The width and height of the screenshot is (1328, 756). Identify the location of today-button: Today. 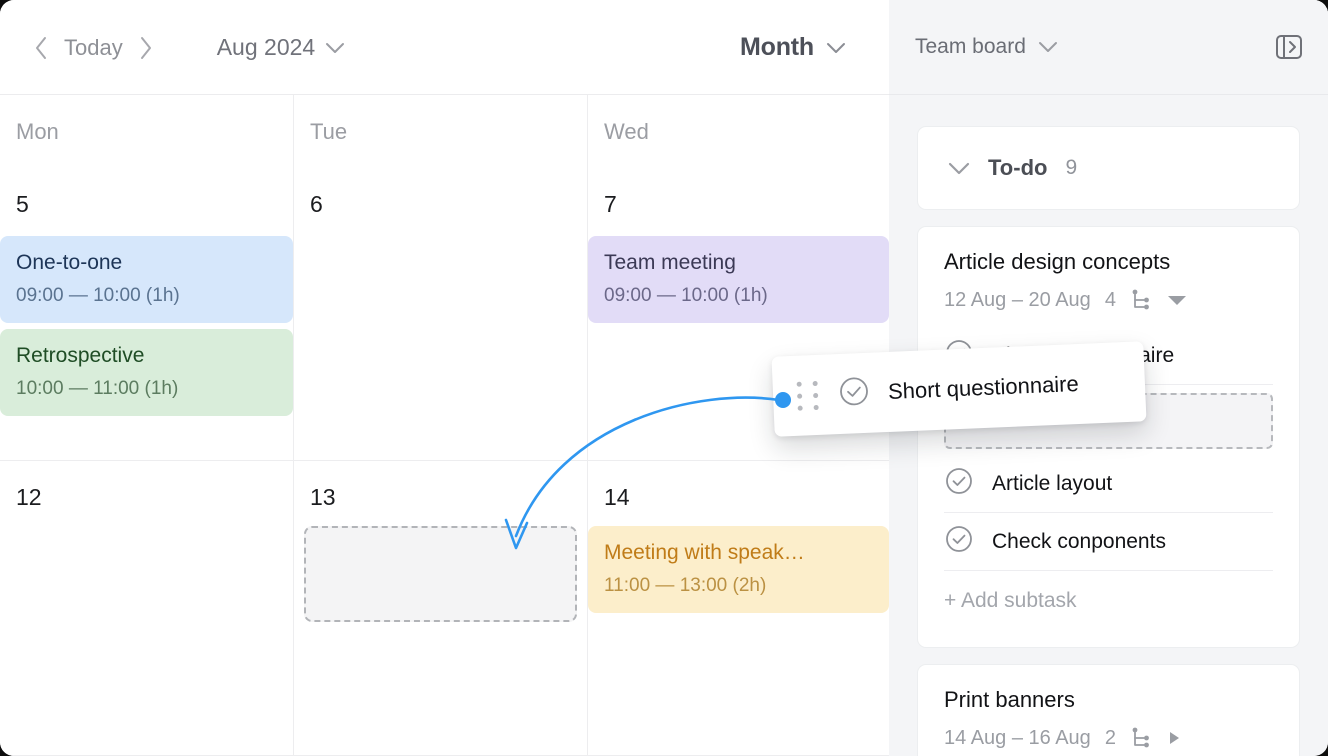
(93, 48).